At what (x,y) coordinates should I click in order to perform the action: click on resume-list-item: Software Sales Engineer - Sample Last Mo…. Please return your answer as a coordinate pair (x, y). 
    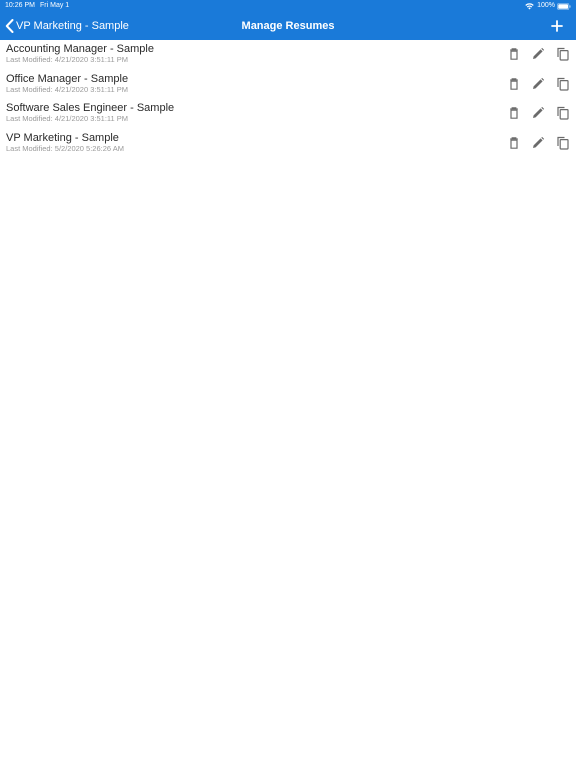
    Looking at the image, I should click on (288, 114).